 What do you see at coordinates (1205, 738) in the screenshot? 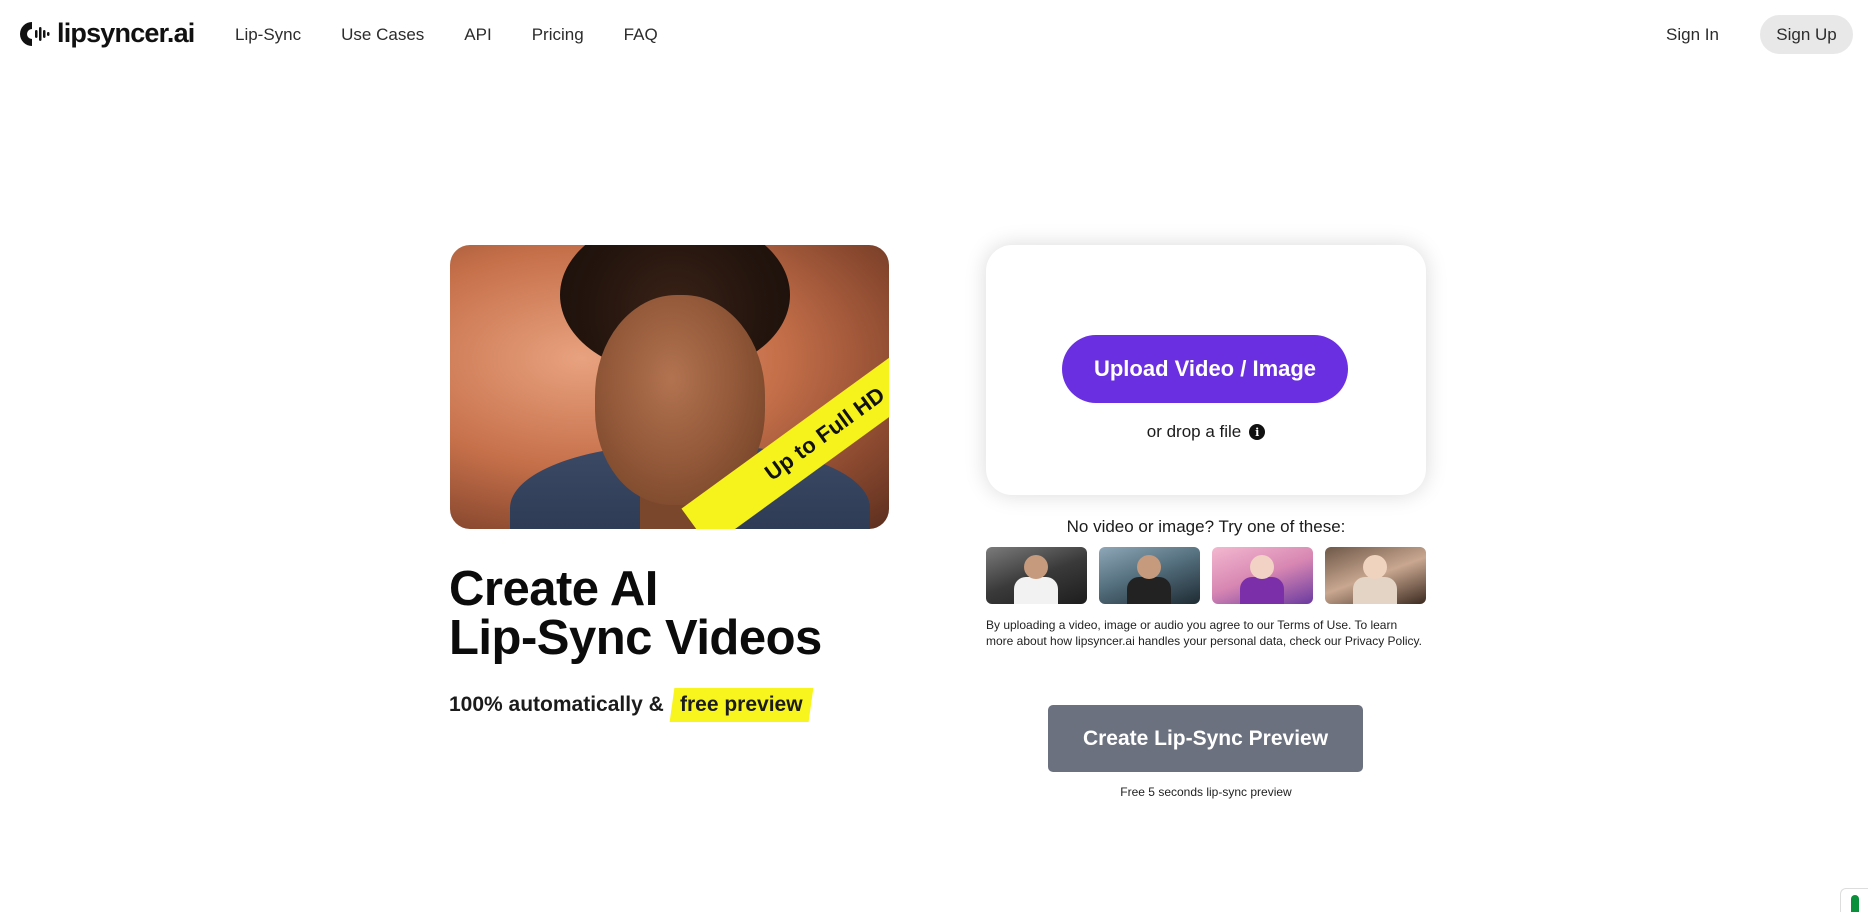
I see `create-lip-sync-preview-button: Create Lip-Sync Preview` at bounding box center [1205, 738].